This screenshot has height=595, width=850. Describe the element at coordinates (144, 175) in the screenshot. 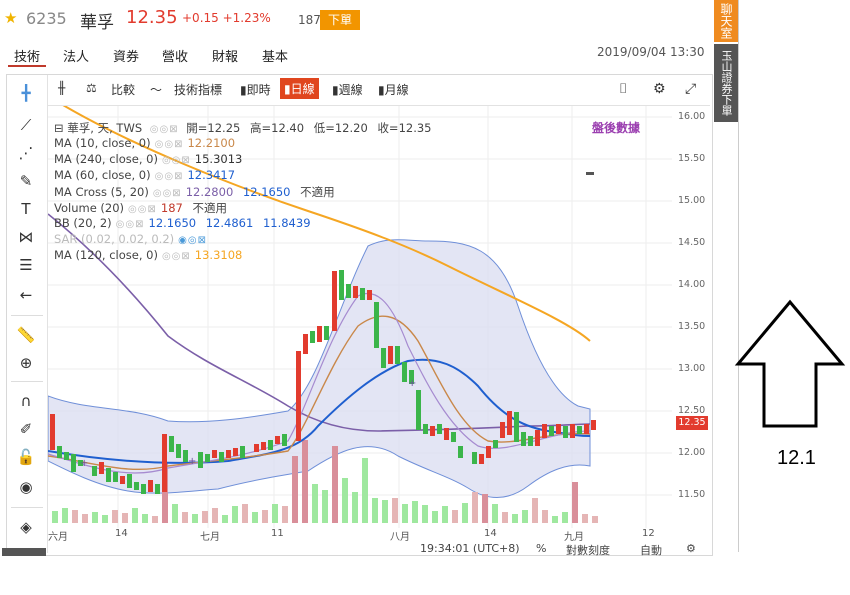

I see `legend-ma60: MA (60, close, 0) ◎◎⊠ 12.3417` at that location.